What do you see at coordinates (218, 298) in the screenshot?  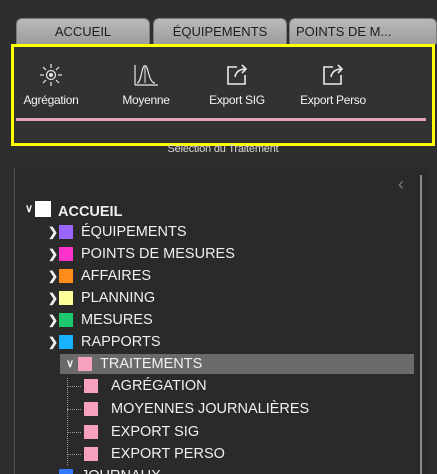 I see `tree-item-planning: ❯ PLANNING` at bounding box center [218, 298].